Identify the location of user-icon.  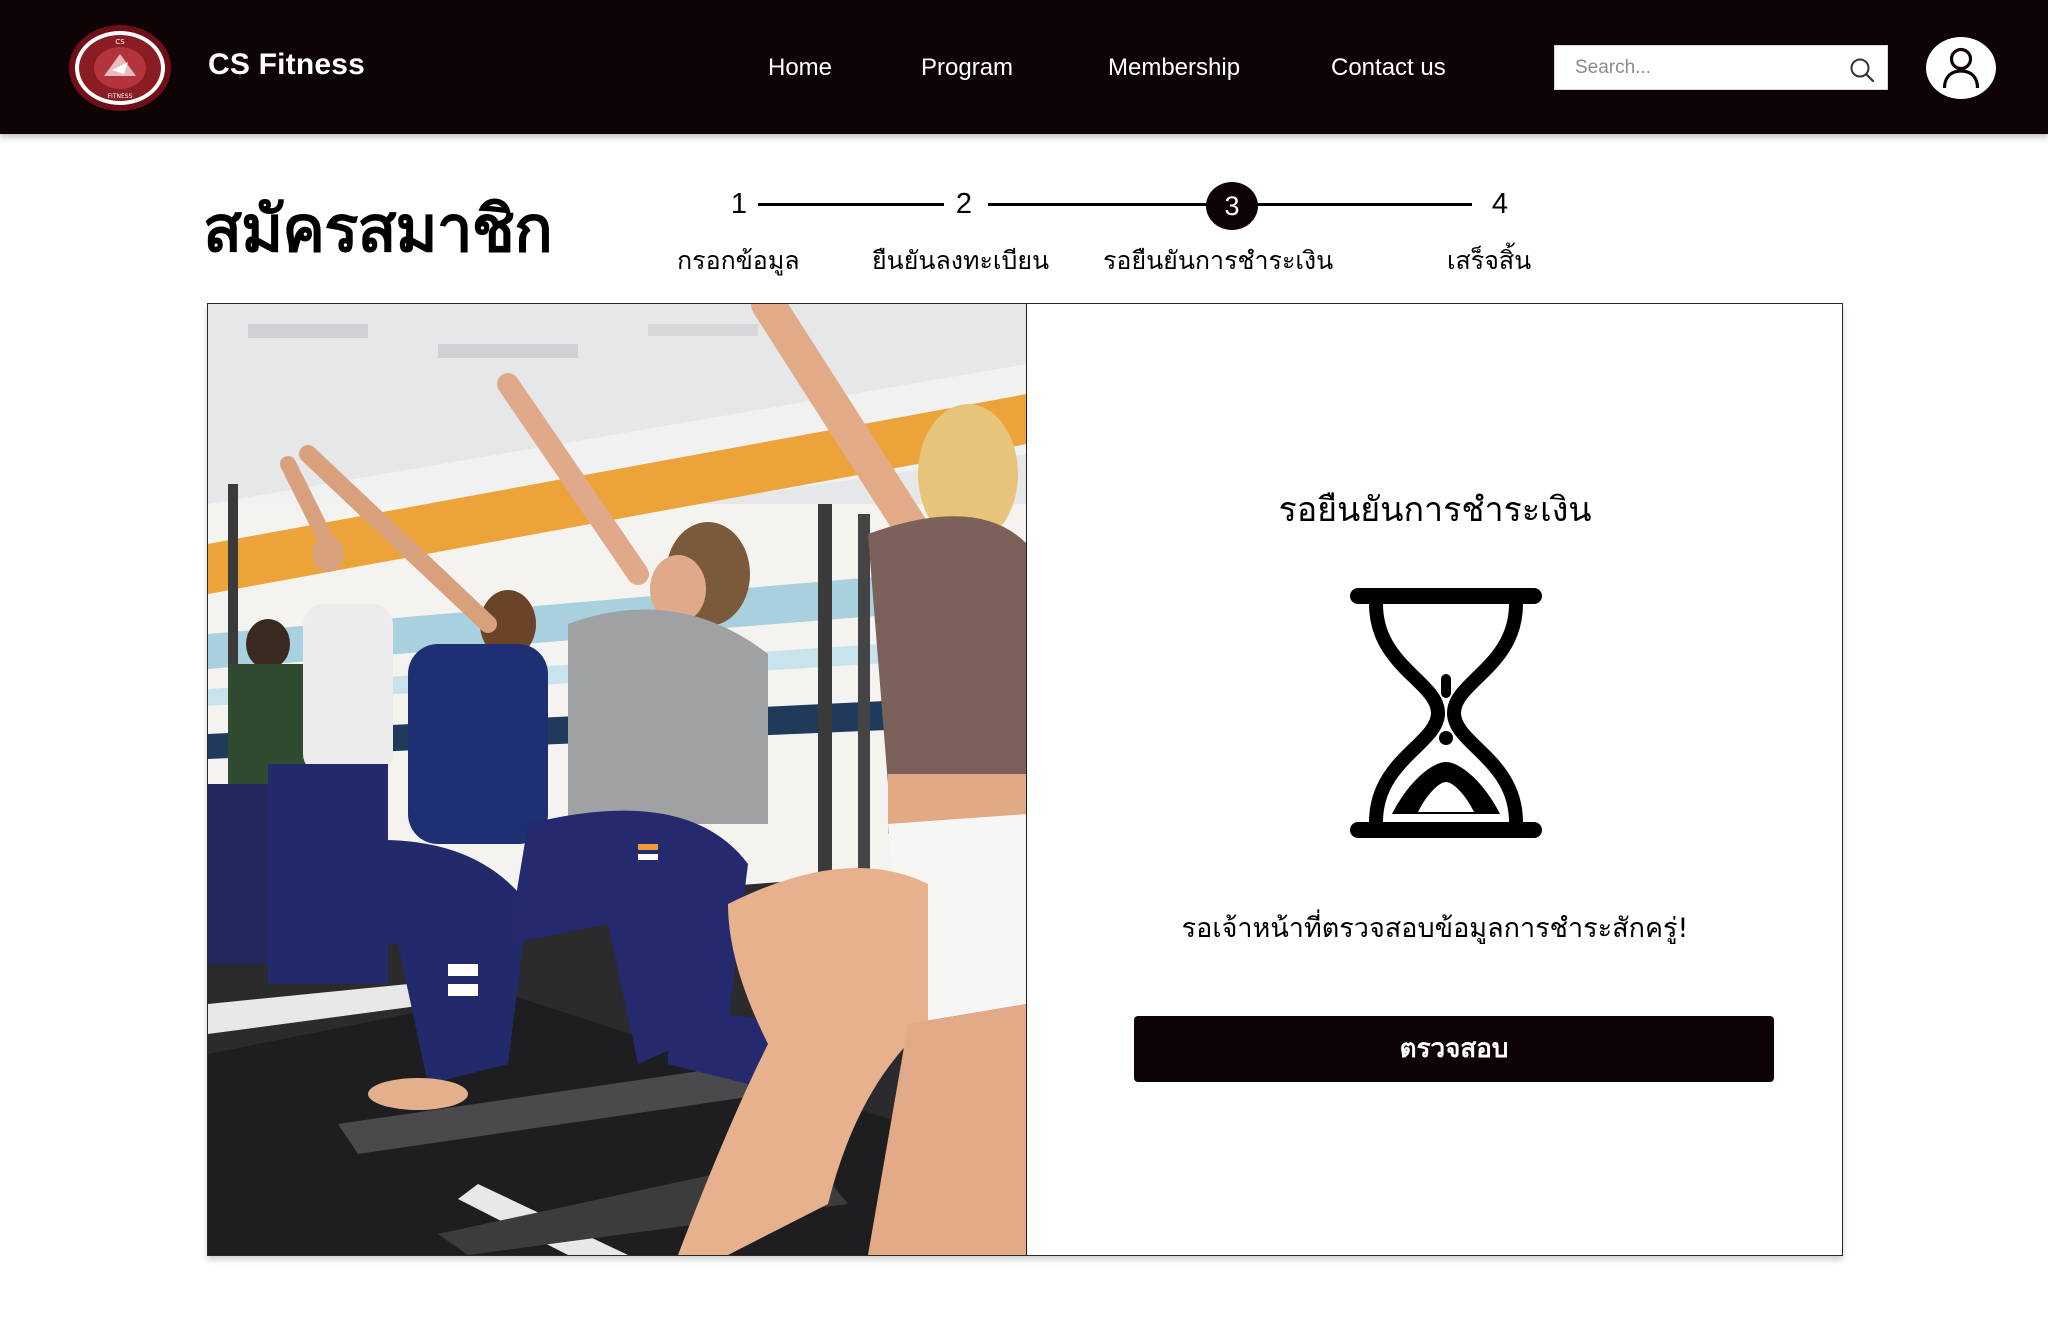
(1961, 68).